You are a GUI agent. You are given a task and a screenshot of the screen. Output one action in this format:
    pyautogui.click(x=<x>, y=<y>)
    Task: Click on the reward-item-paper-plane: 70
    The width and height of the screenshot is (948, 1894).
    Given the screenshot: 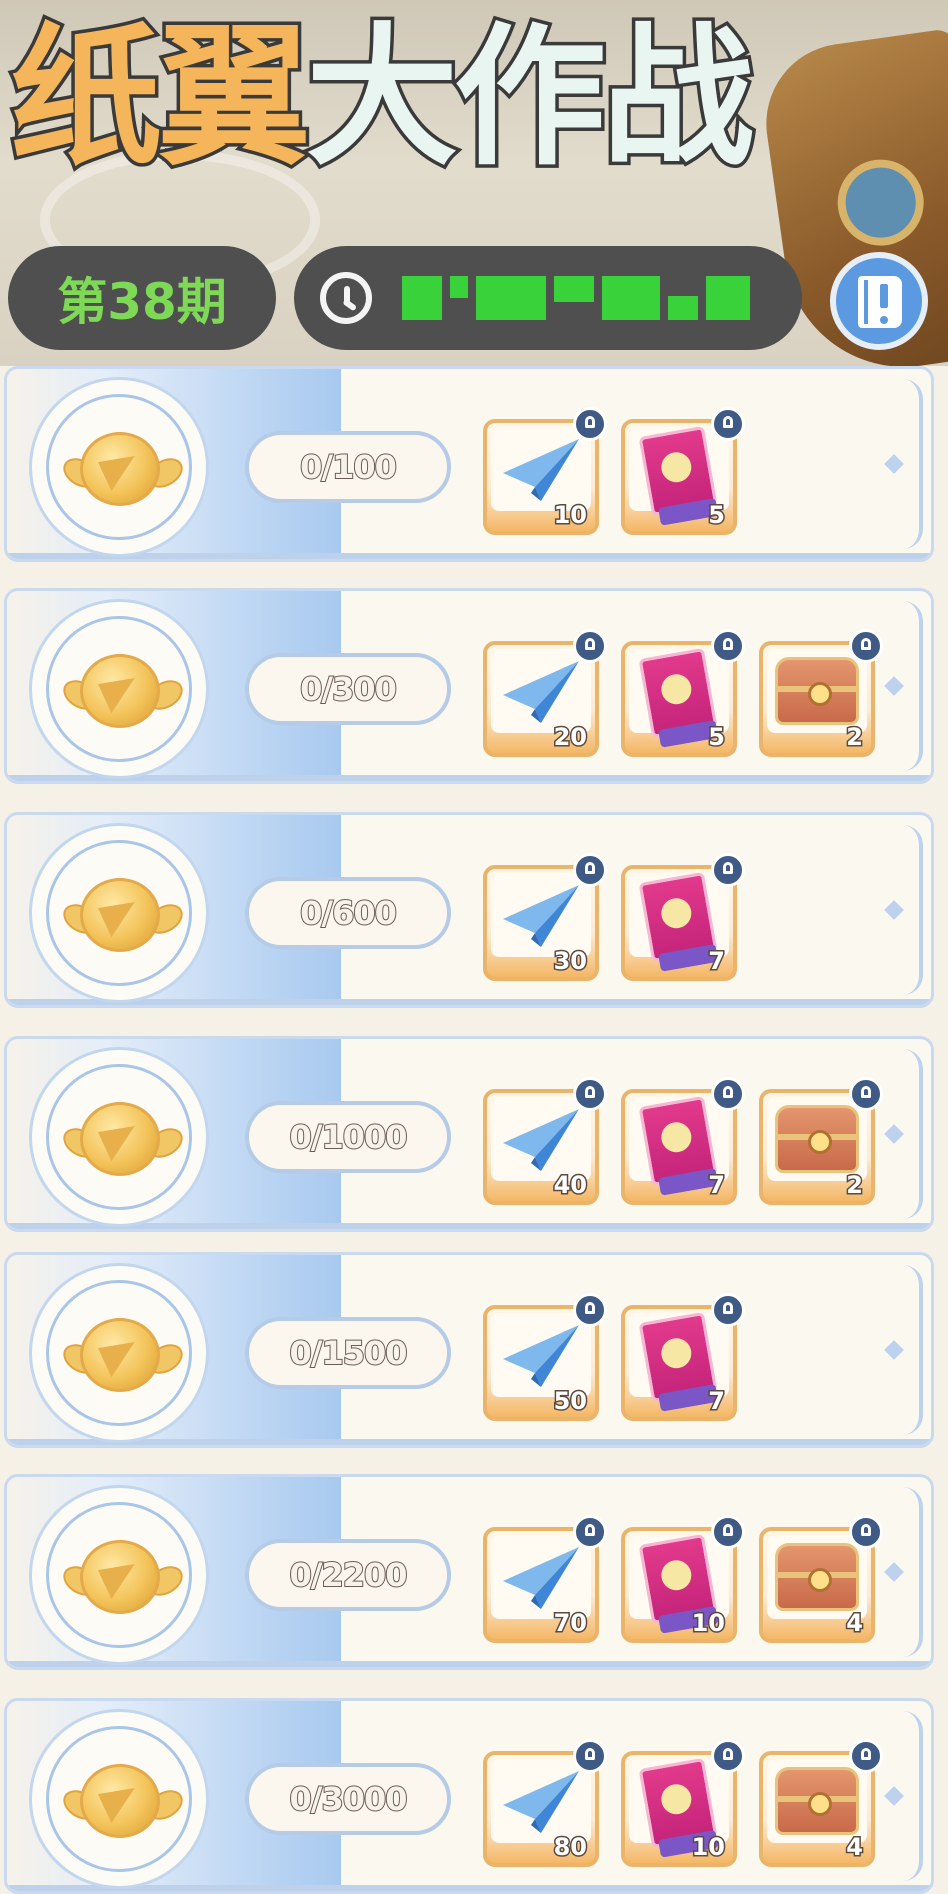 What is the action you would take?
    pyautogui.click(x=545, y=1579)
    